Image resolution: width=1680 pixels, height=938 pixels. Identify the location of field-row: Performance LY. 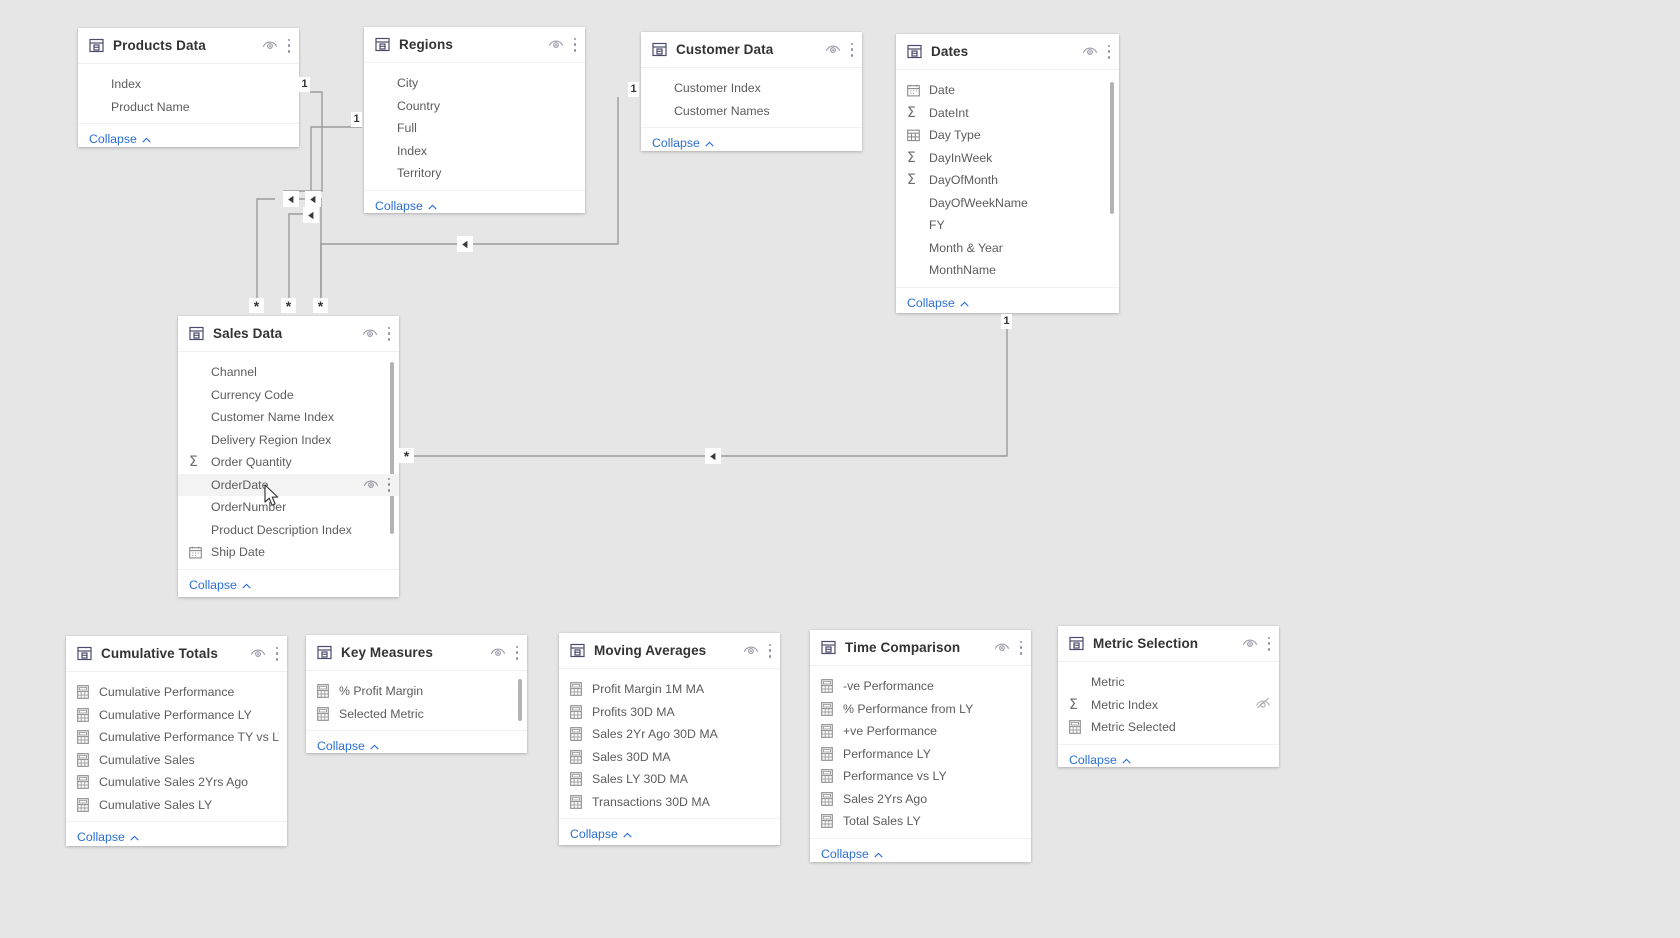
(920, 754).